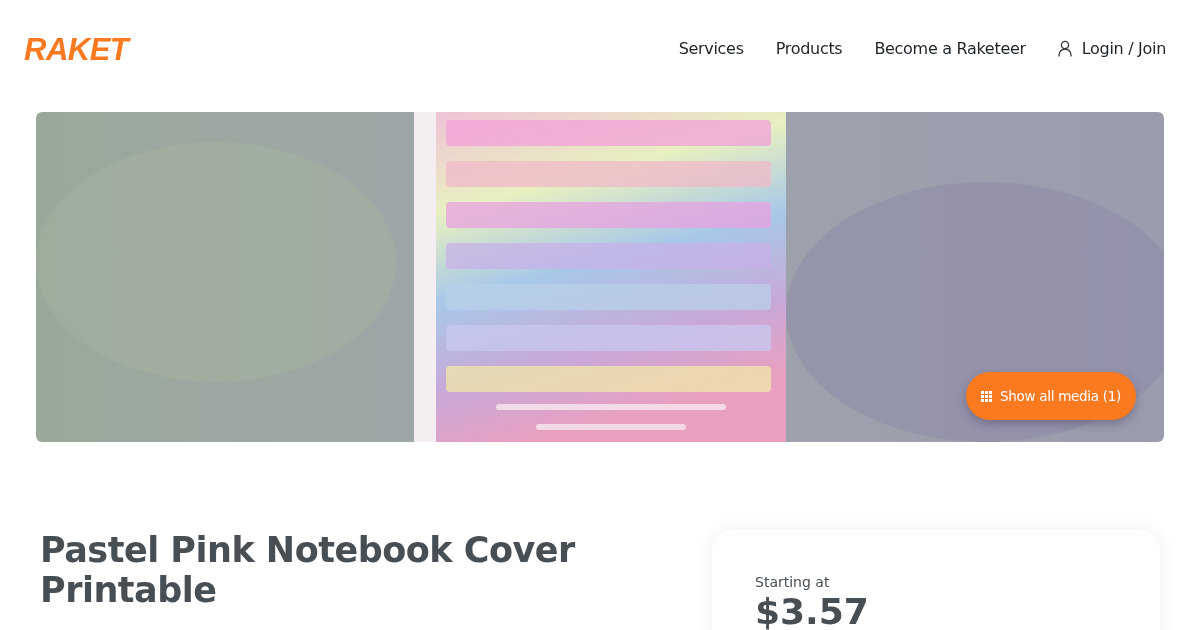  I want to click on nav-link: Products, so click(809, 48).